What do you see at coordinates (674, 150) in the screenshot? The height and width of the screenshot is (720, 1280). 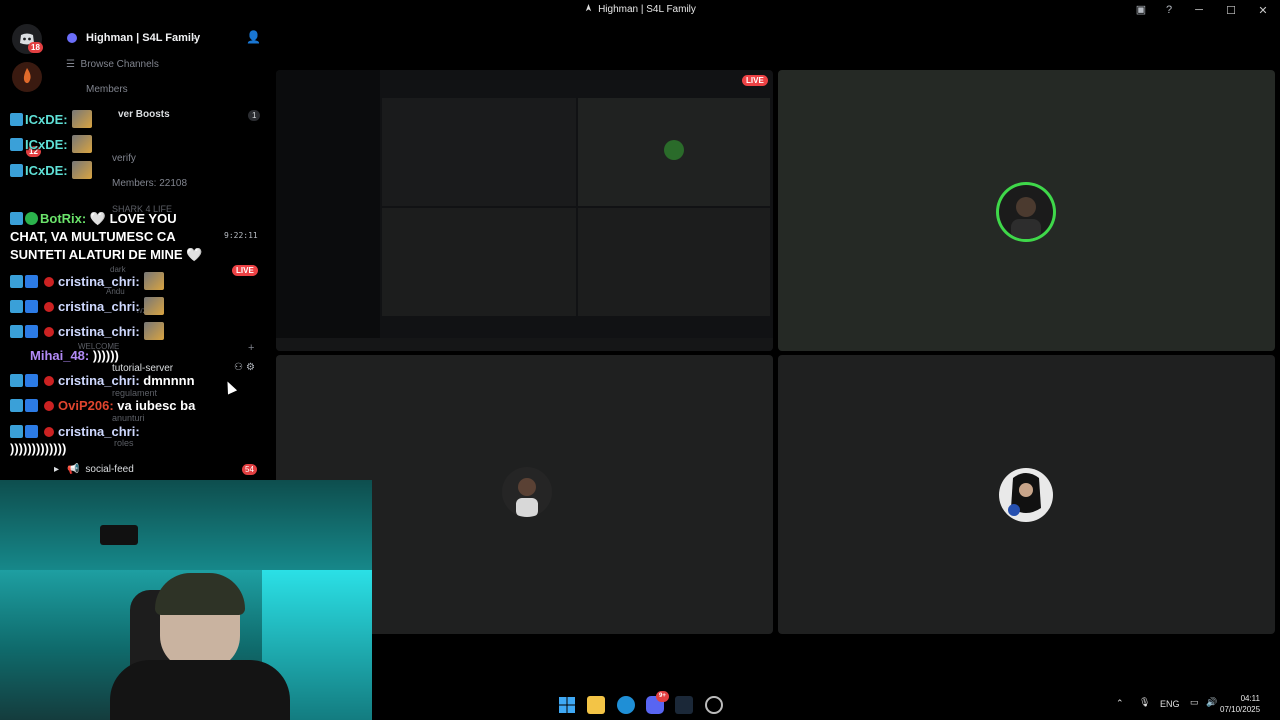 I see `preview-avatar` at bounding box center [674, 150].